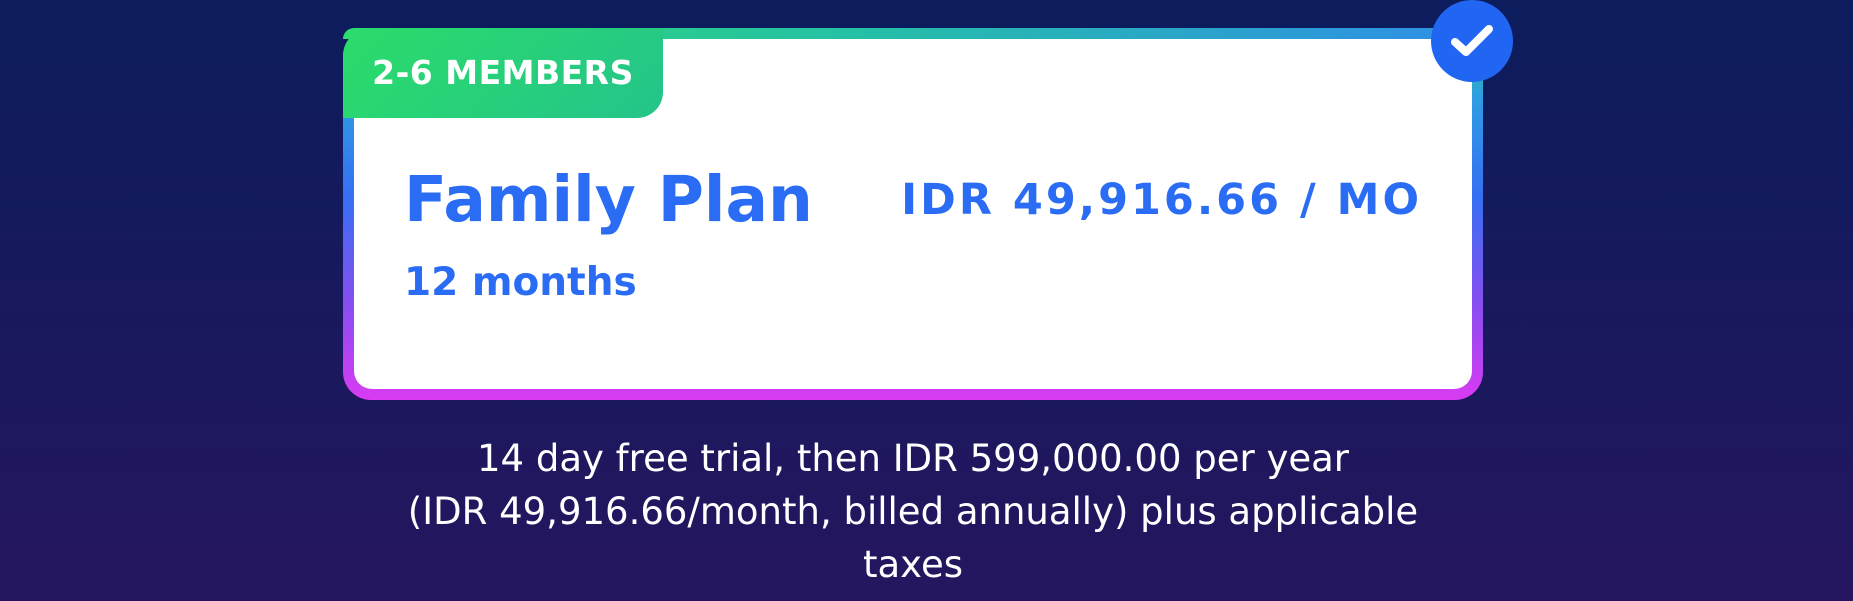 The height and width of the screenshot is (601, 1853). I want to click on plan-duration: 12 months, so click(520, 282).